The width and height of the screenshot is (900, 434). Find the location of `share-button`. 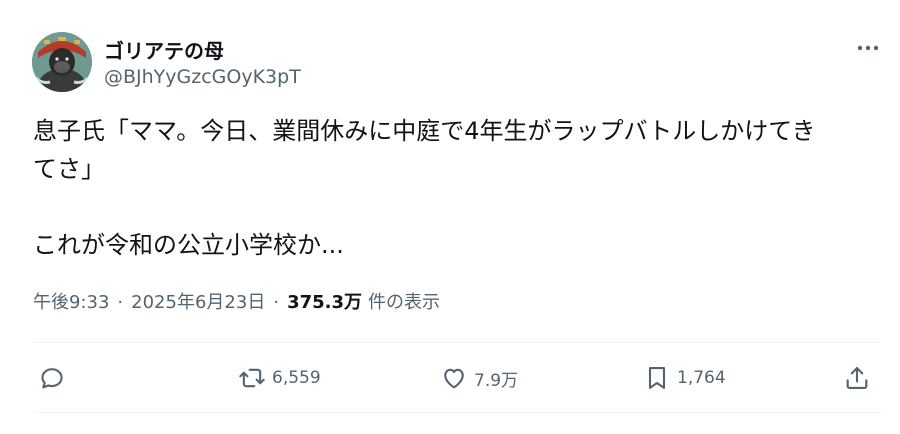

share-button is located at coordinates (857, 378).